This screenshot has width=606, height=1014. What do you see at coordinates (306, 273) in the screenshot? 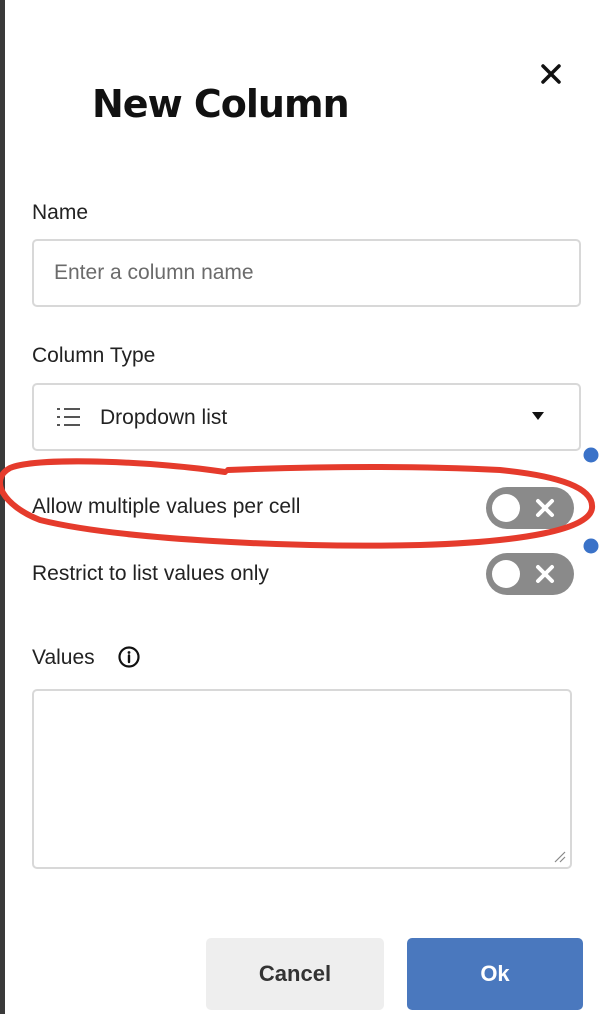
I see `column-name-input` at bounding box center [306, 273].